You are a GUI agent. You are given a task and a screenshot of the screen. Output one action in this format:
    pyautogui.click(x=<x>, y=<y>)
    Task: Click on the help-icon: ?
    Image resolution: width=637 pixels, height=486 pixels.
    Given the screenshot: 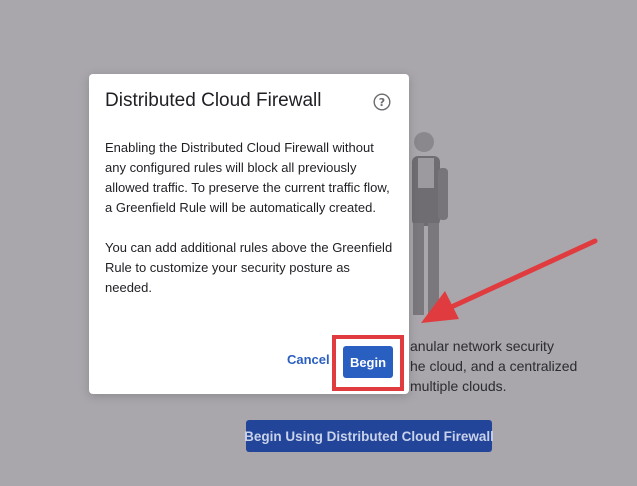 What is the action you would take?
    pyautogui.click(x=382, y=102)
    